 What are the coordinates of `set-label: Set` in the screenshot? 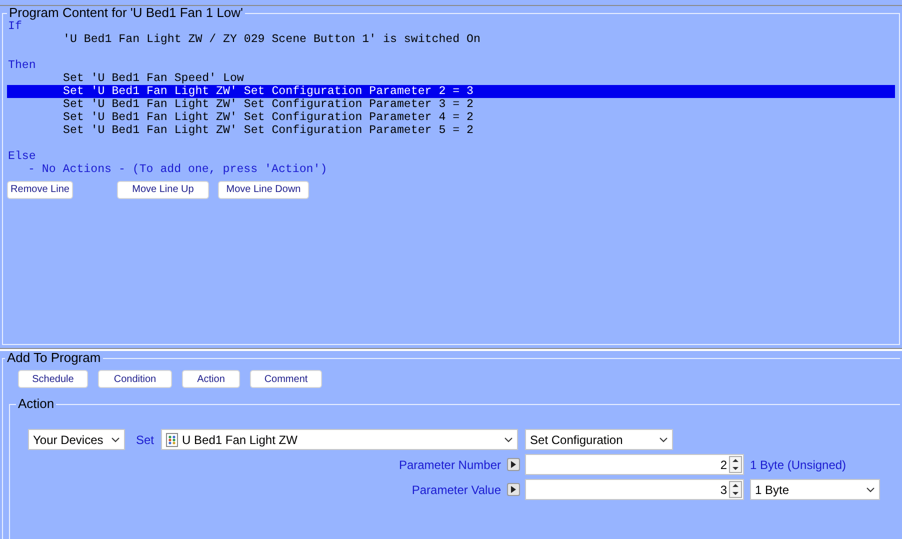 It's located at (145, 440).